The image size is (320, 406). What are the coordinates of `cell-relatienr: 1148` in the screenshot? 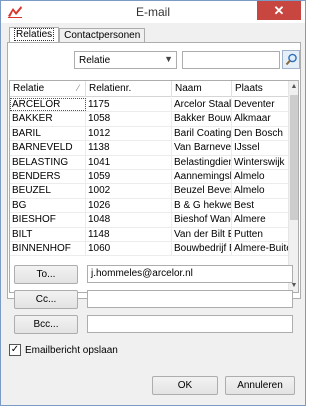 It's located at (129, 234).